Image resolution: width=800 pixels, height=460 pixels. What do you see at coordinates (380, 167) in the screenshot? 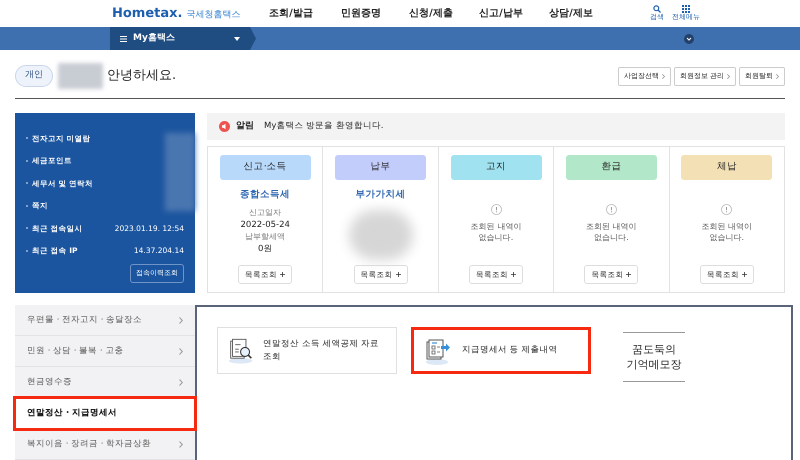
I see `category-header: 납부` at bounding box center [380, 167].